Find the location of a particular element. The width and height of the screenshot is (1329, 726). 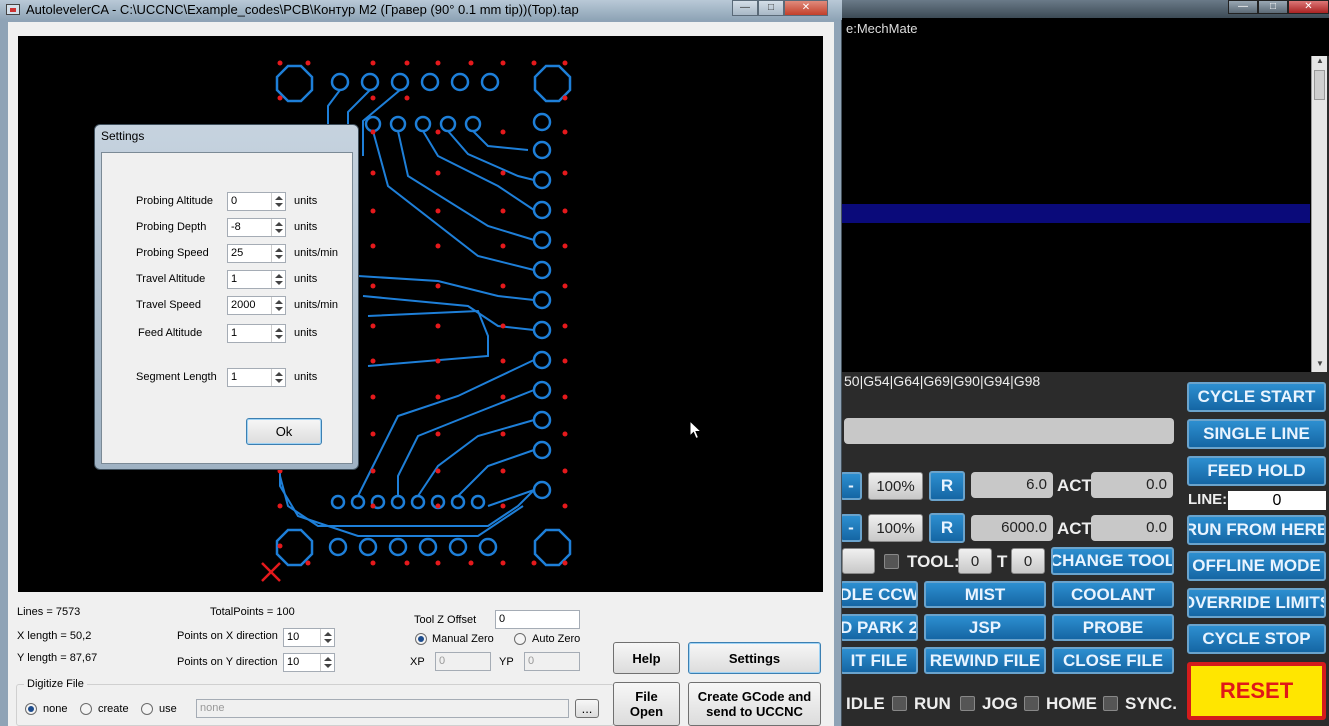

y-length: Y length = 87,67 is located at coordinates (57, 658).